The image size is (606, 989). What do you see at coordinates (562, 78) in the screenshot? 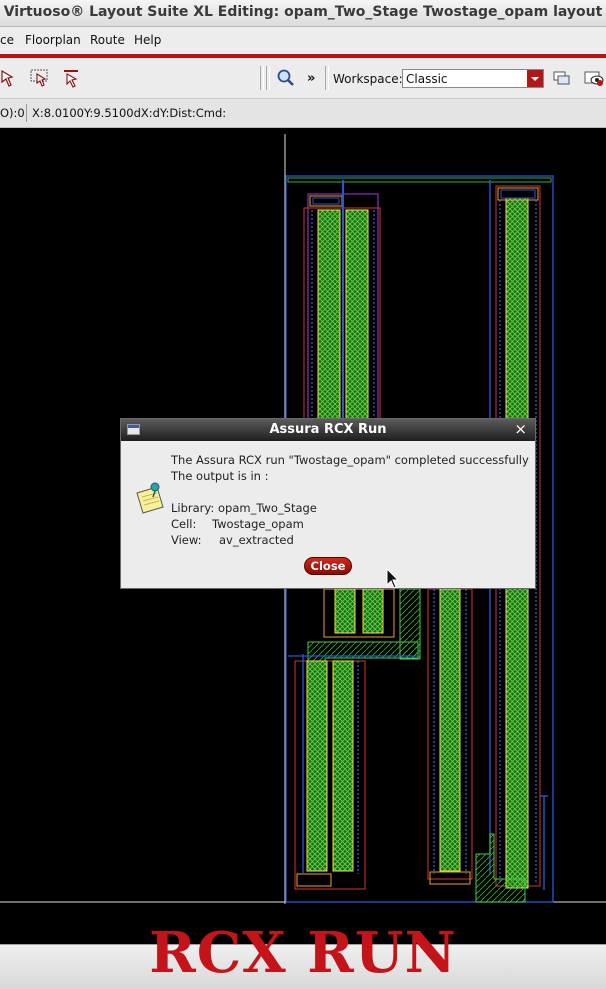
I see `workspace-save-icon` at bounding box center [562, 78].